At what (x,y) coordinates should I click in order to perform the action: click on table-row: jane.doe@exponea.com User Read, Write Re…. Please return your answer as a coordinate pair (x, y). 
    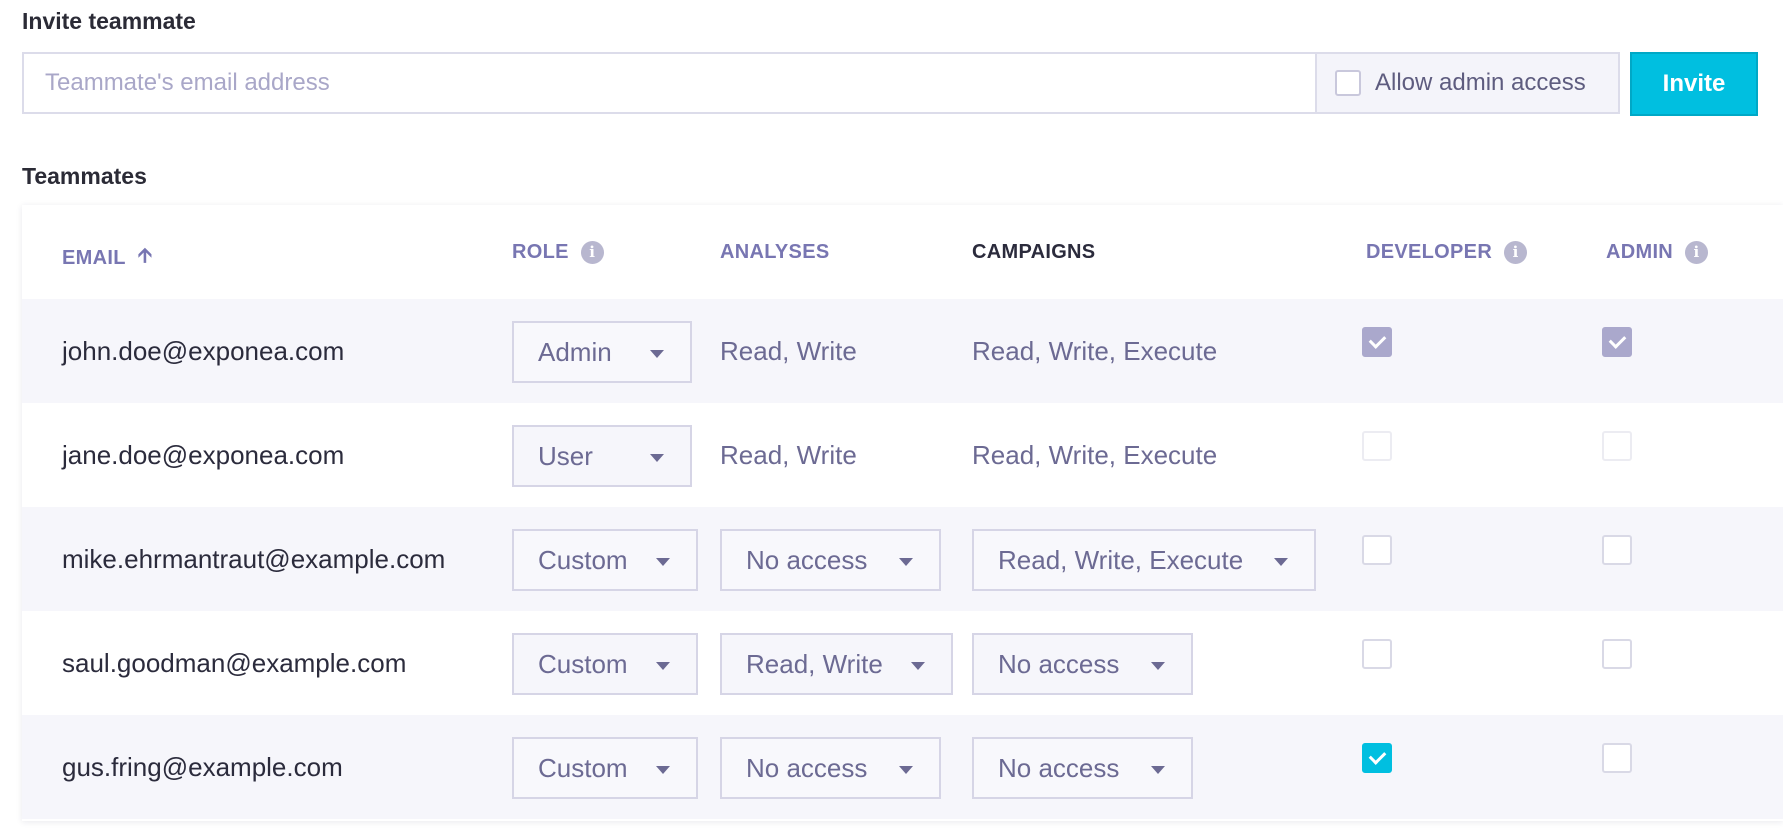
    Looking at the image, I should click on (902, 455).